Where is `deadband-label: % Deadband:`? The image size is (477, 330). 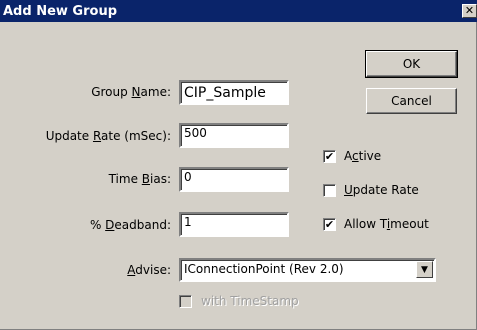 deadband-label: % Deadband: is located at coordinates (130, 225).